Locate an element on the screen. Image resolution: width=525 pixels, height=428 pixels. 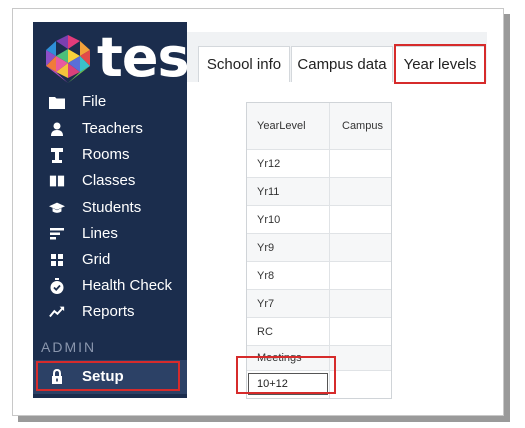
tab-label: Campus data is located at coordinates (342, 64).